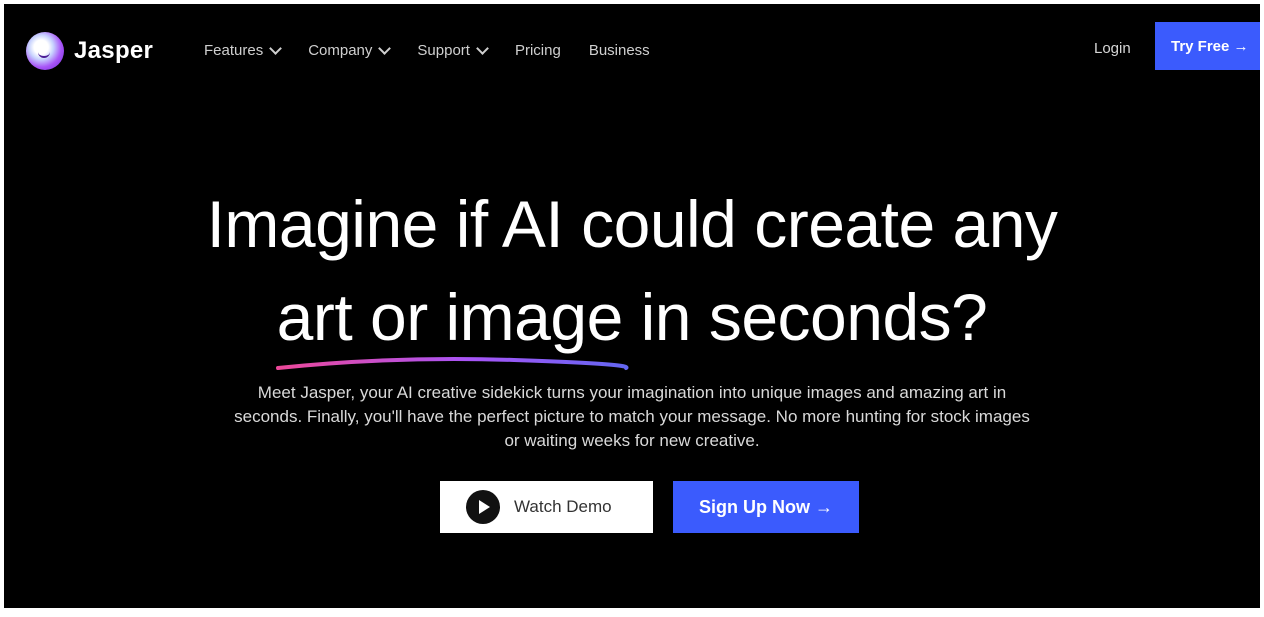 This screenshot has width=1264, height=617. I want to click on nav-item-label: Pricing, so click(537, 50).